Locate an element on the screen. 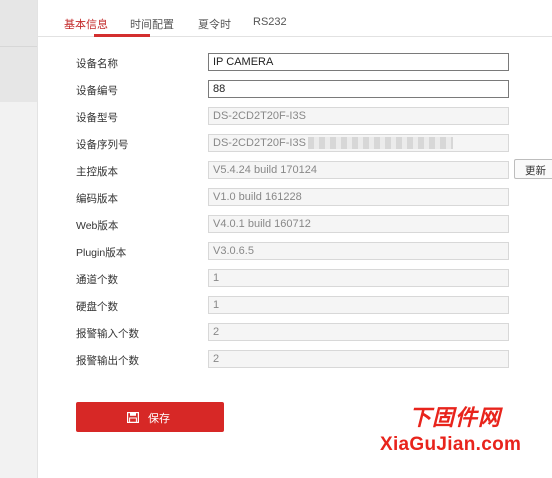  disk-count-field: 1 is located at coordinates (358, 305).